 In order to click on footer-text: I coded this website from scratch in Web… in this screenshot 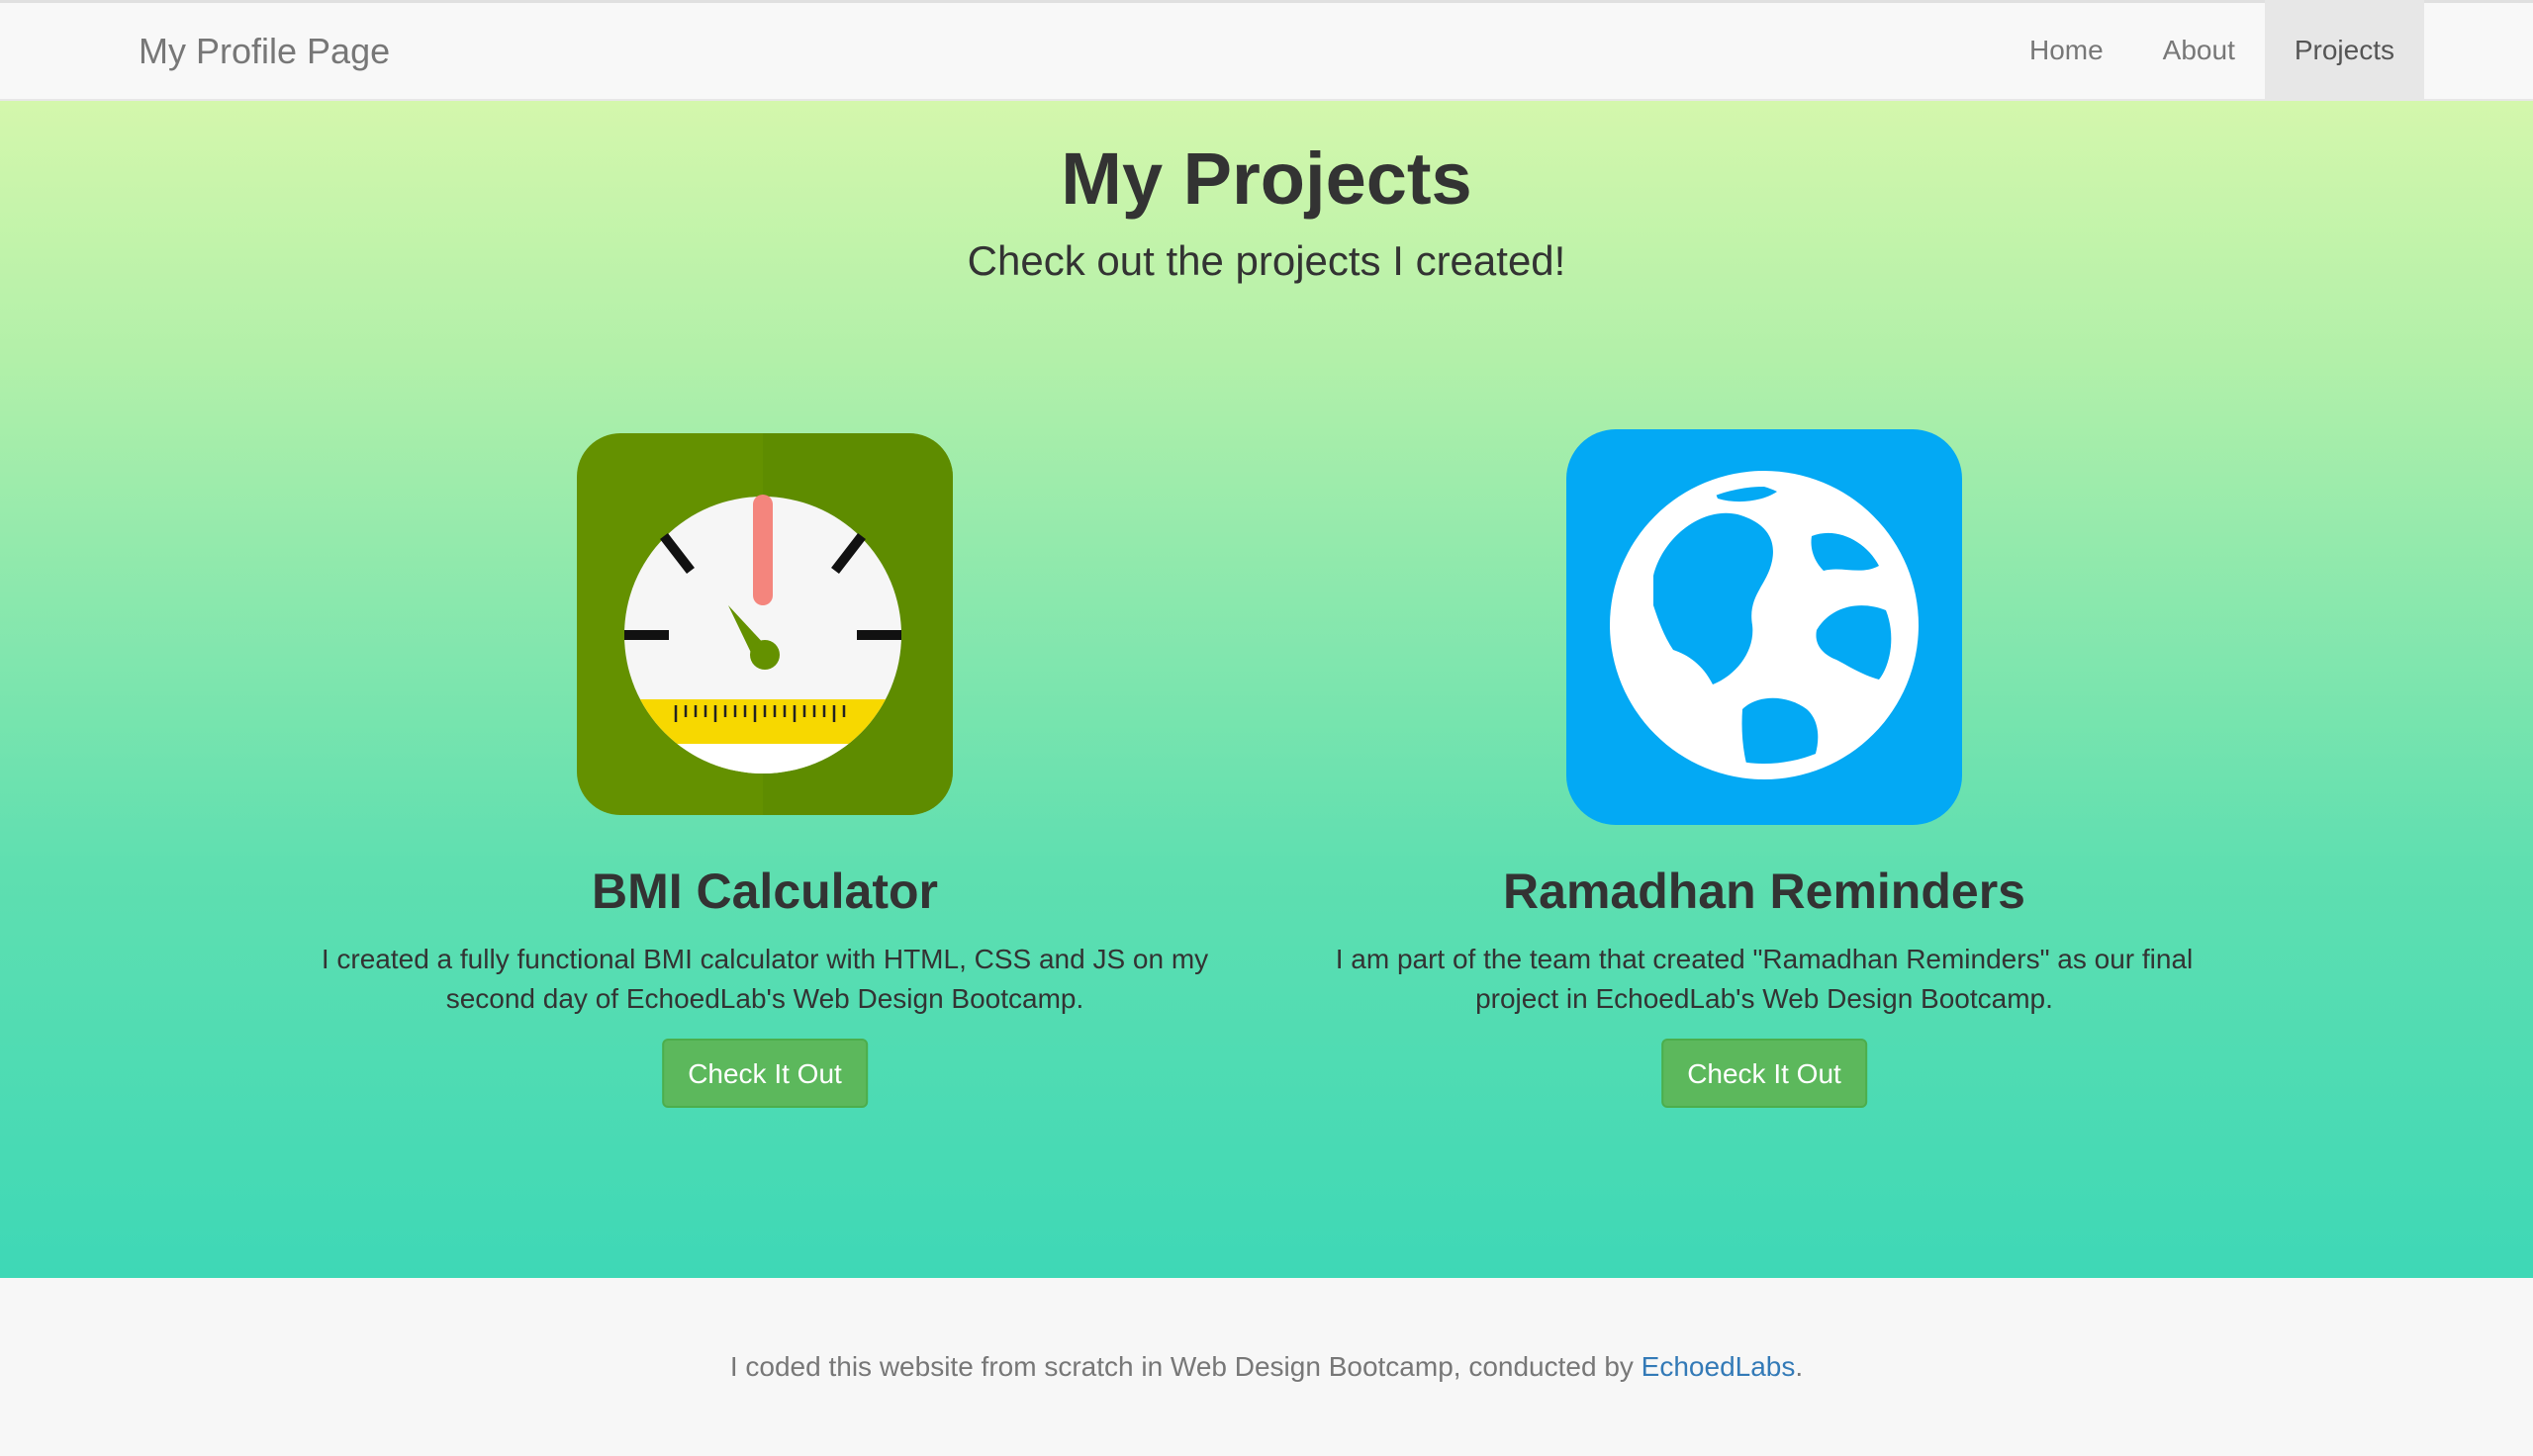, I will do `click(1266, 1367)`.